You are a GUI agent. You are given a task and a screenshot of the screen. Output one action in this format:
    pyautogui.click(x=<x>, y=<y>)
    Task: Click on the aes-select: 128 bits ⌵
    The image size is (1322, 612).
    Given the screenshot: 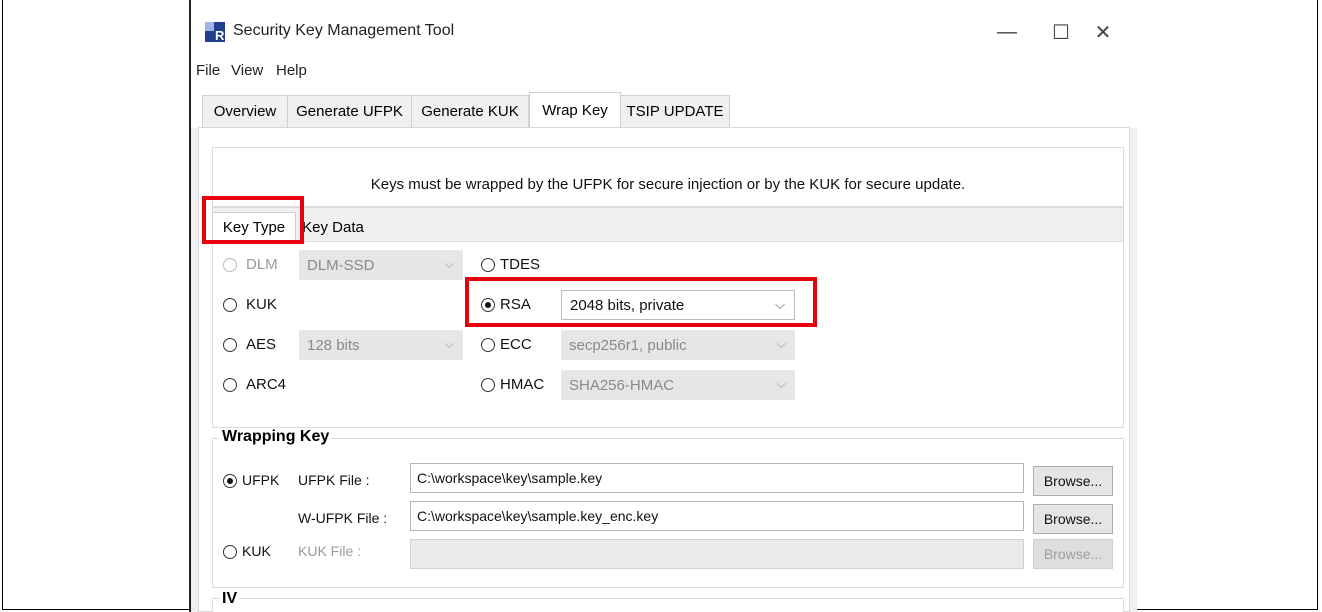 What is the action you would take?
    pyautogui.click(x=381, y=345)
    